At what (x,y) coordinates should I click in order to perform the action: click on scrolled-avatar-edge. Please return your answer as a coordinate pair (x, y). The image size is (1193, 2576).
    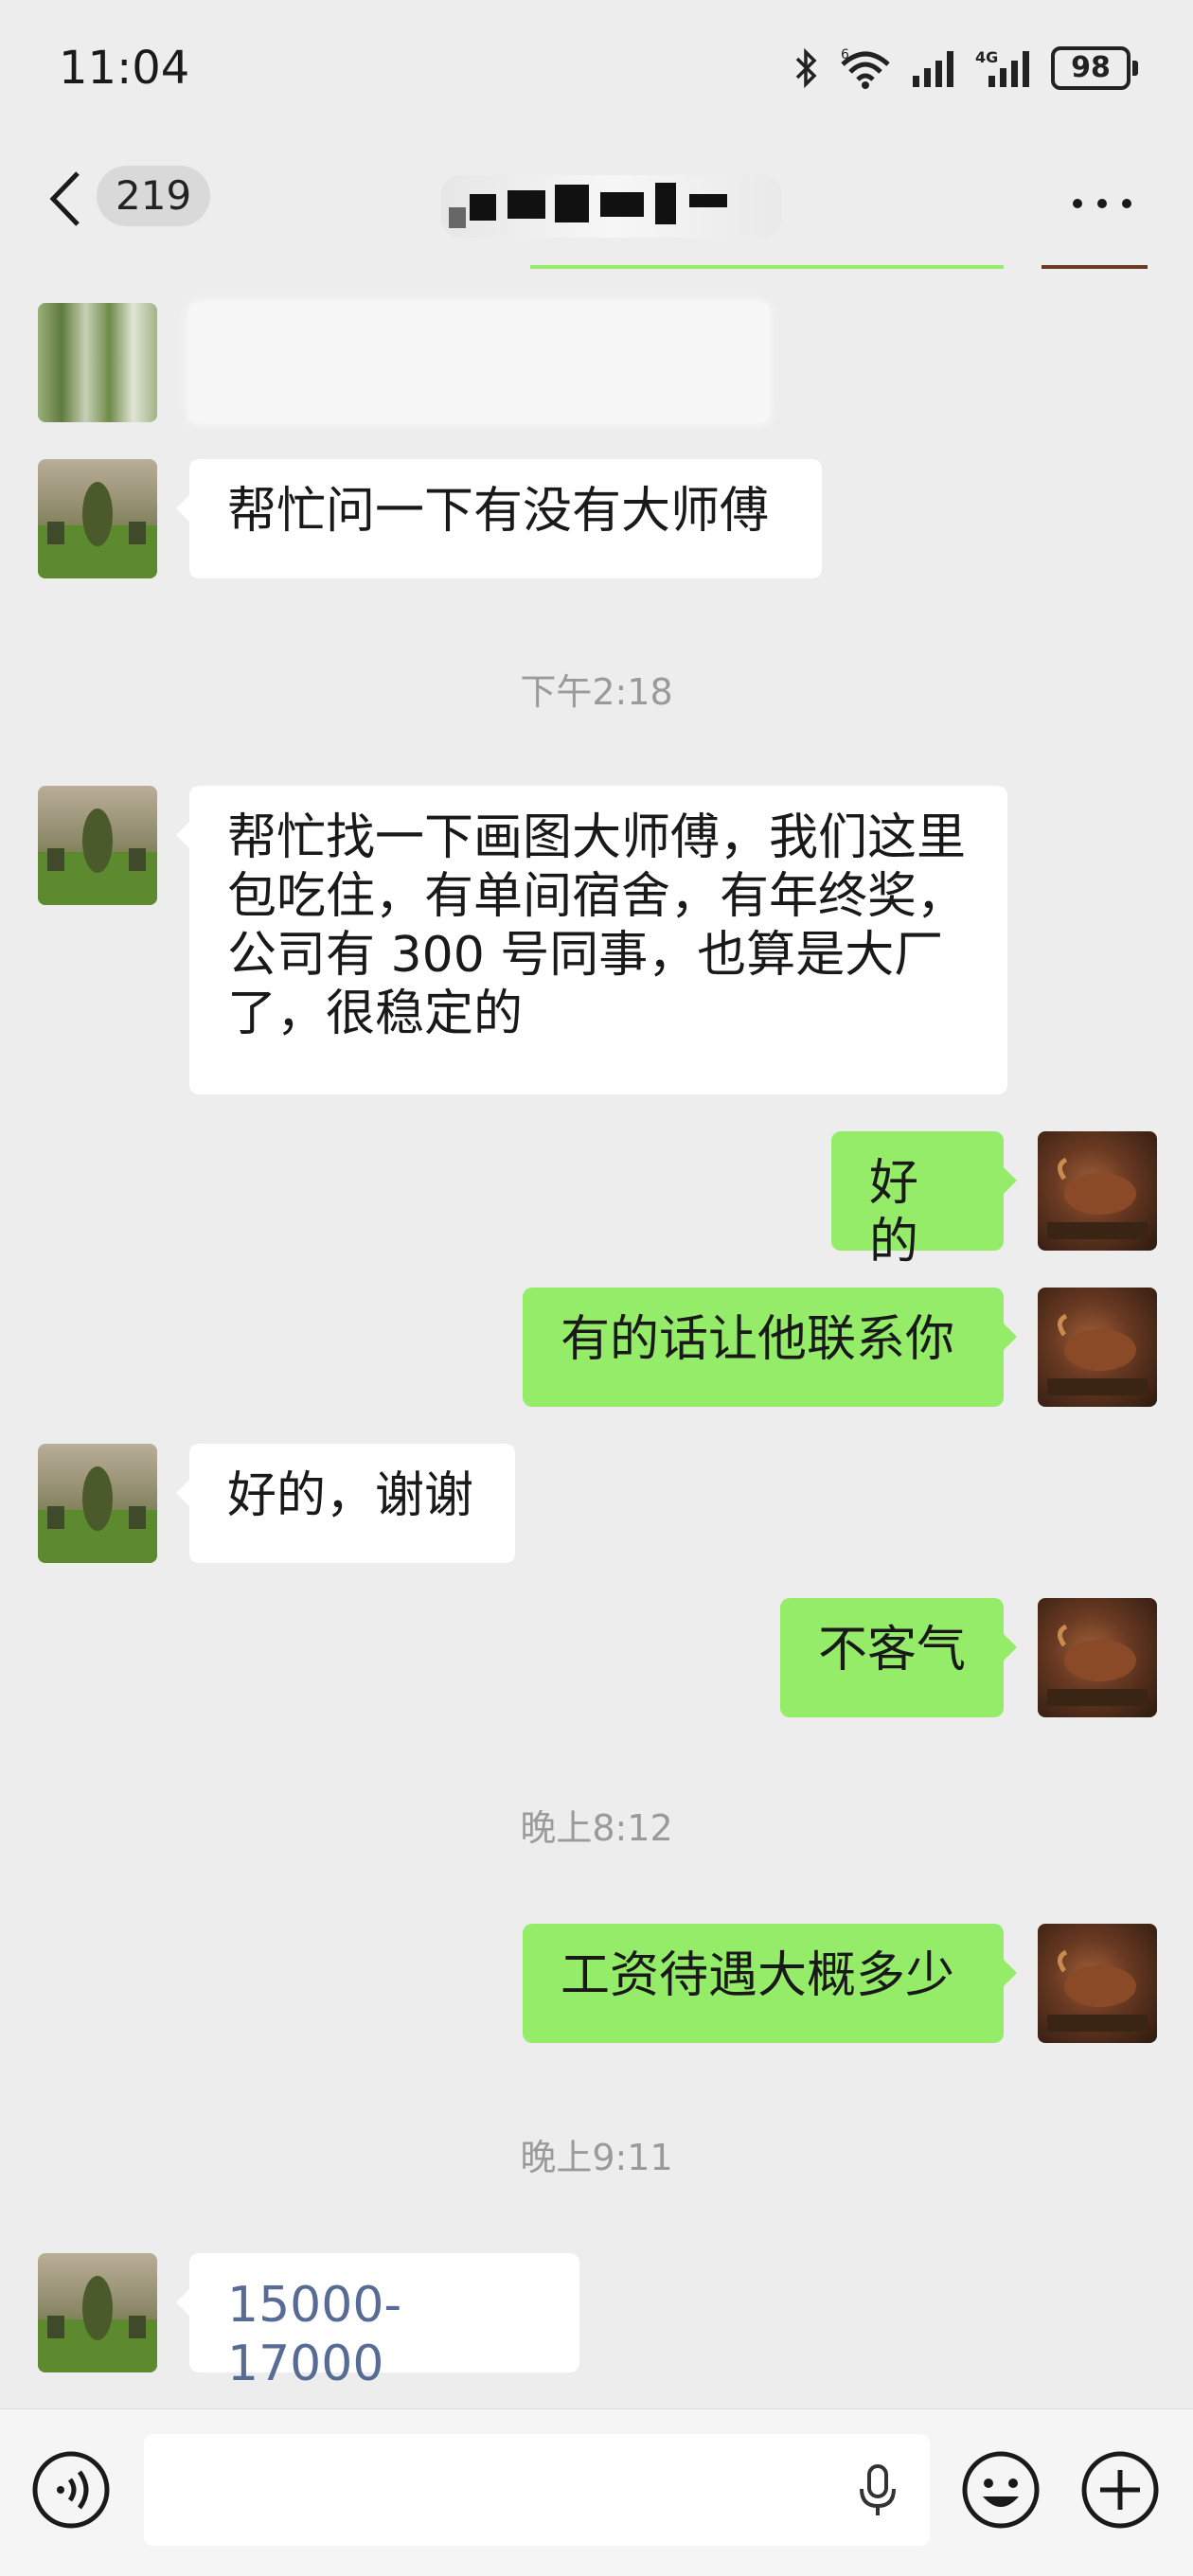
    Looking at the image, I should click on (1095, 267).